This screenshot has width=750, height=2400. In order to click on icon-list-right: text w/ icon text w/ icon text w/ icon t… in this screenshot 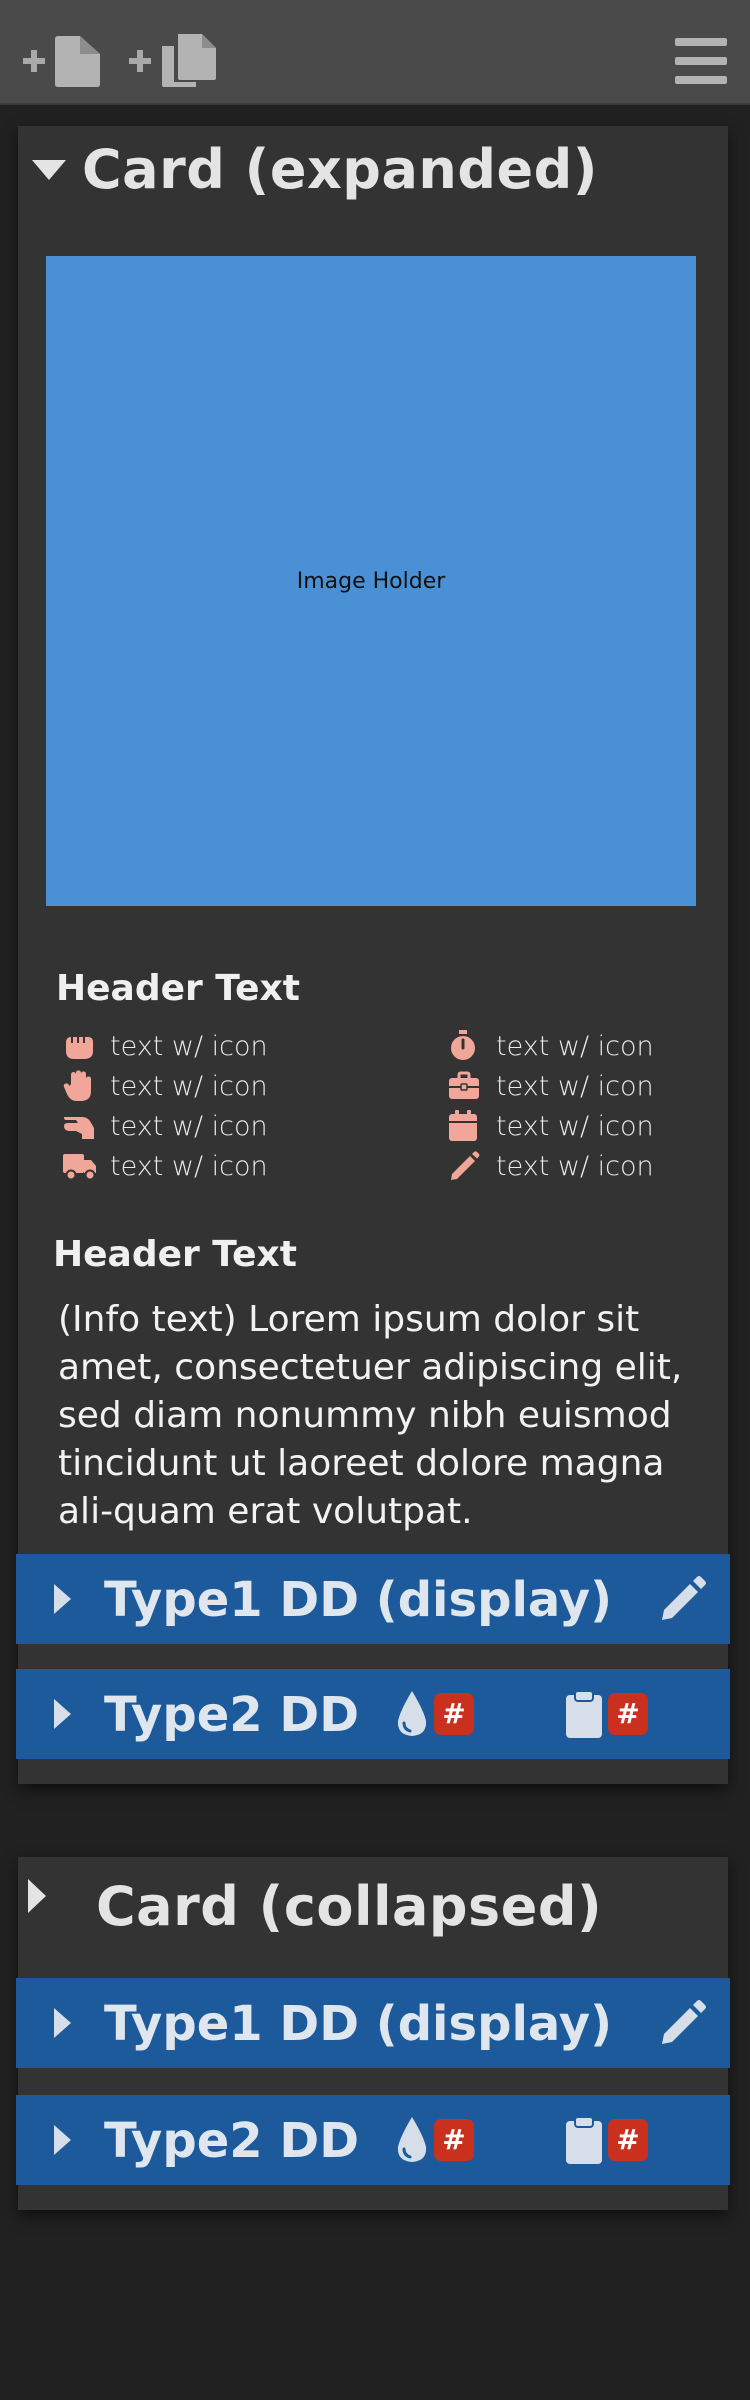, I will do `click(598, 1106)`.